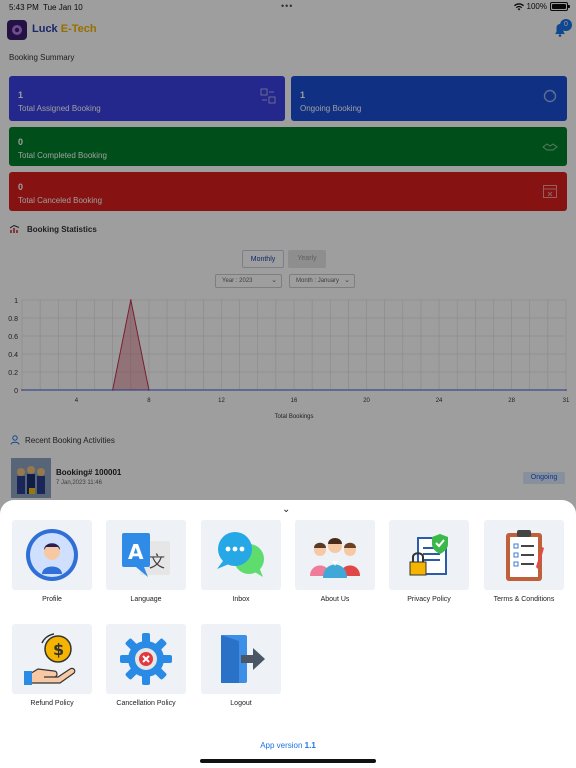 The image size is (576, 768). I want to click on menu-item-about-us: About Us, so click(335, 561).